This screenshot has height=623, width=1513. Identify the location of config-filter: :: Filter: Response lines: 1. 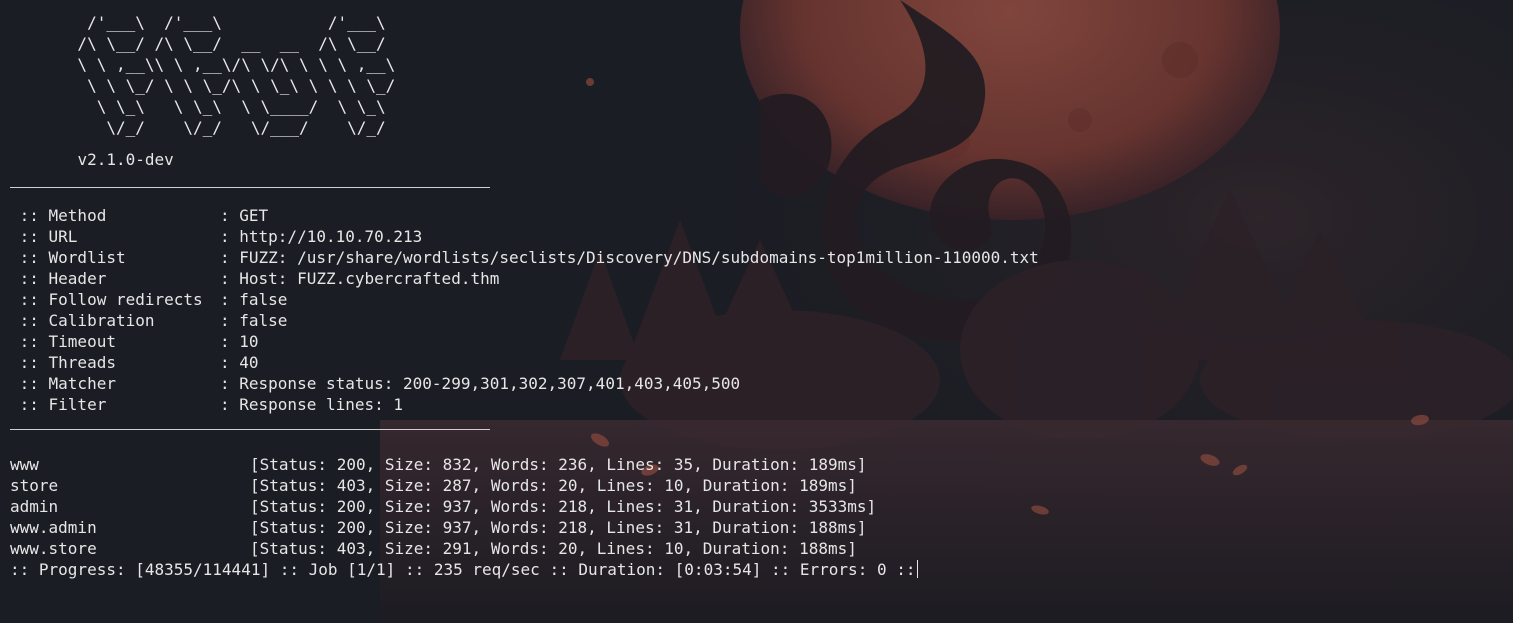
(207, 404).